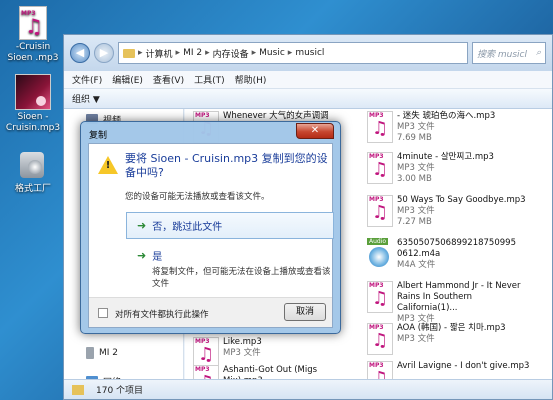 The width and height of the screenshot is (553, 400). I want to click on desktop-icon-label: -Cruisin Sioen .mp3, so click(33, 52).